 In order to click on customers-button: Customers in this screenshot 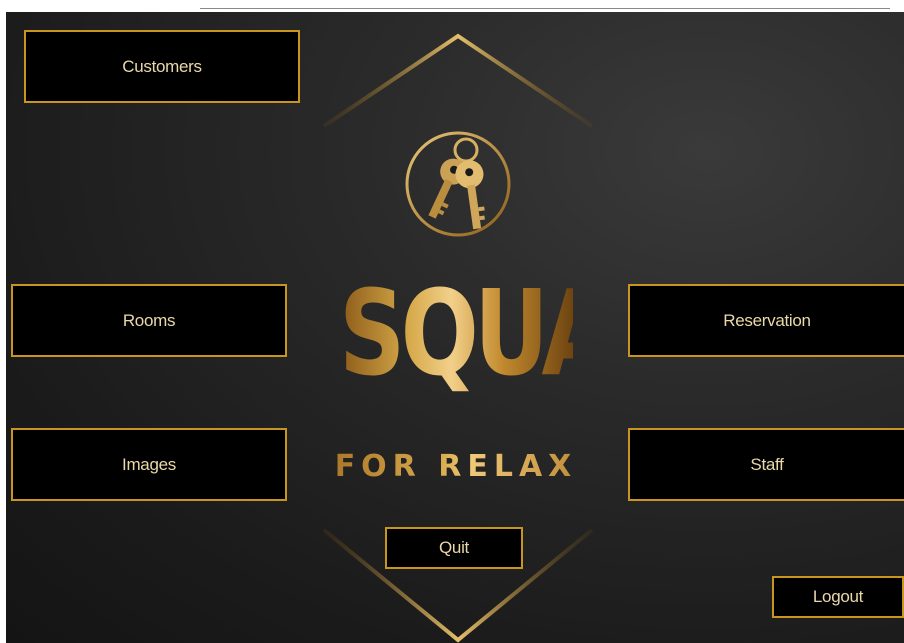, I will do `click(162, 66)`.